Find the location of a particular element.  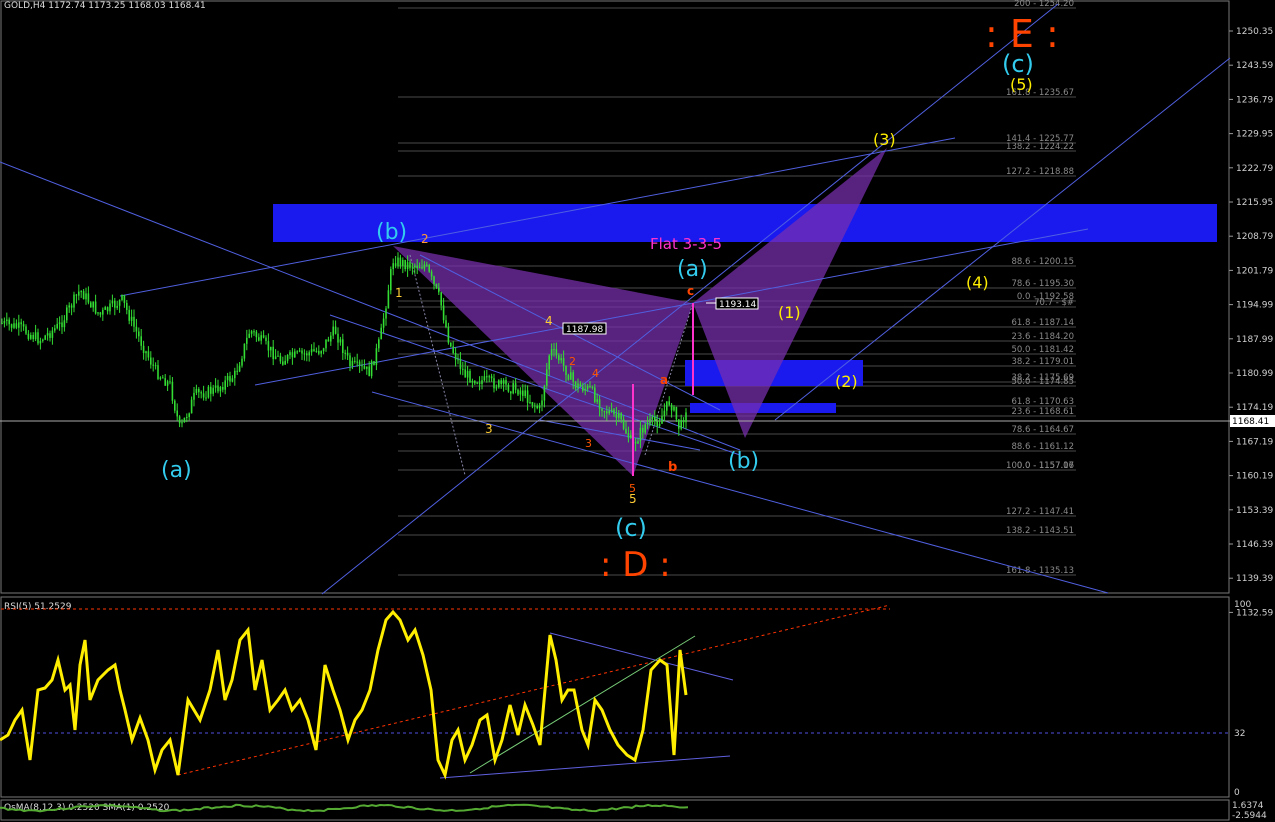

fib-label: 23.6 - 1184.20 is located at coordinates (1042, 337).